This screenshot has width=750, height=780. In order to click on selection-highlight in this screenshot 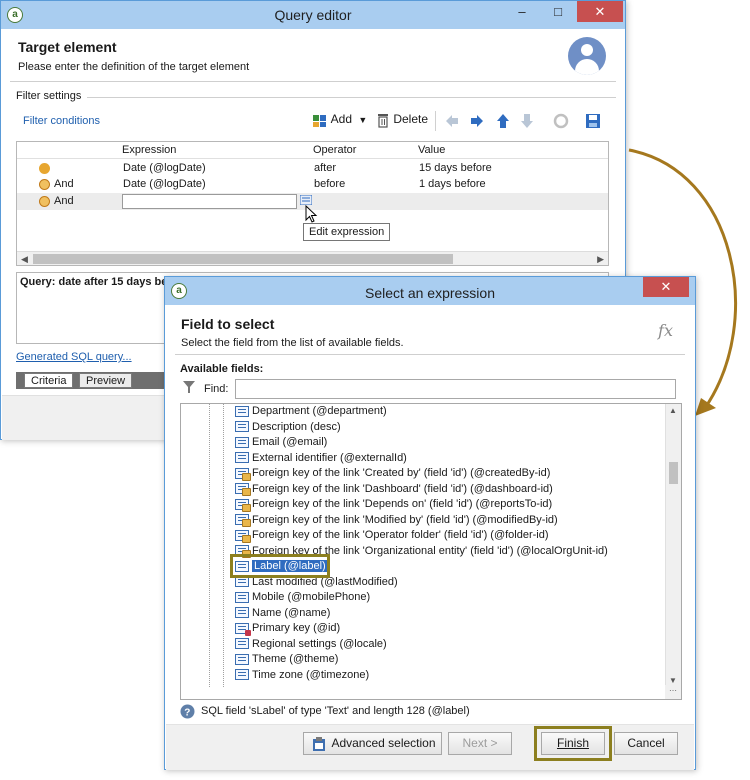, I will do `click(280, 566)`.